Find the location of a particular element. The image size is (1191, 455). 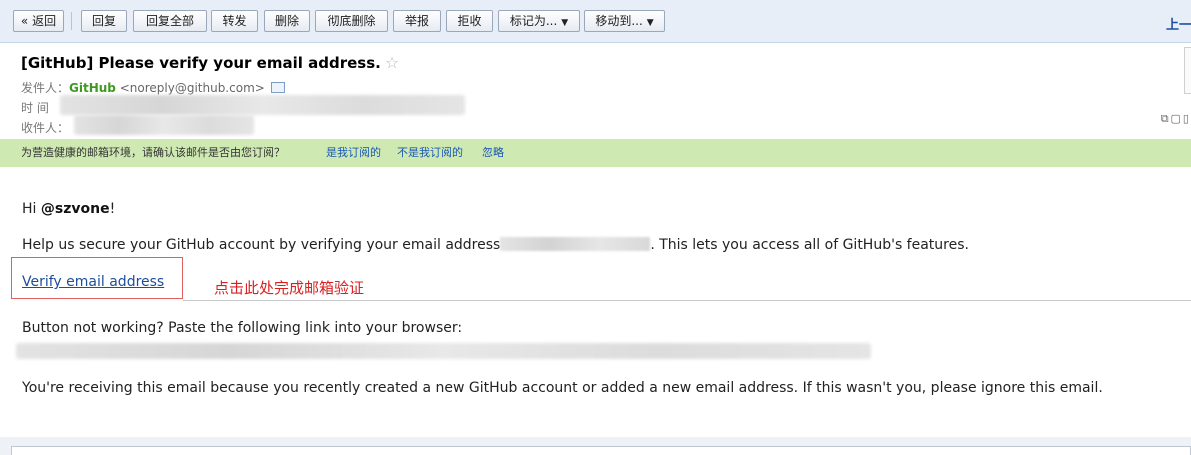

time-row: 时 间 is located at coordinates (35, 107).